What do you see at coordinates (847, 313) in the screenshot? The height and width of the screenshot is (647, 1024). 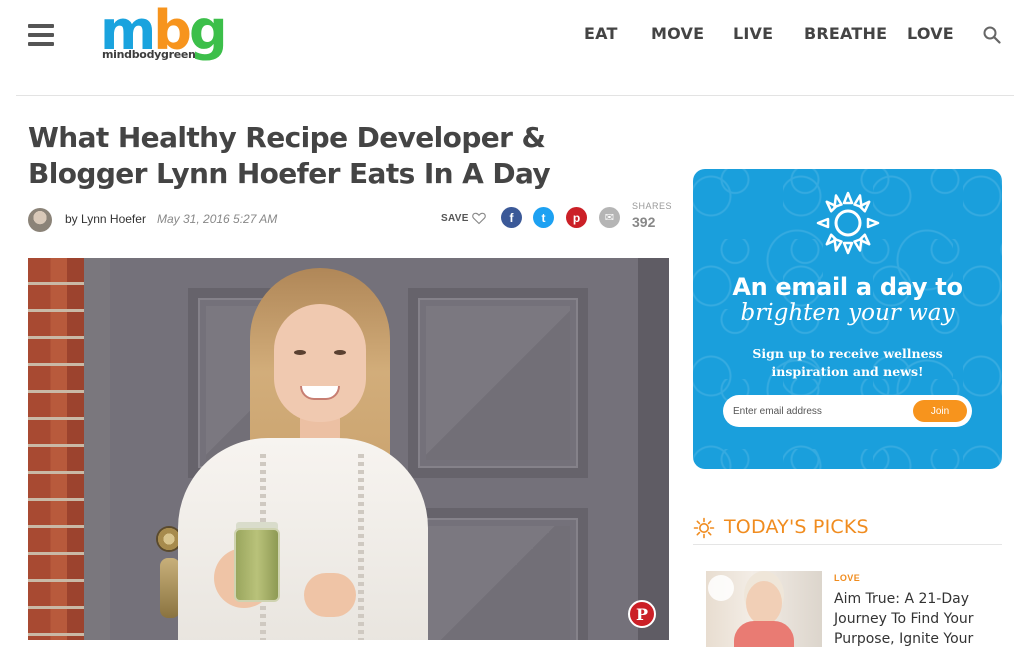 I see `newsletter-subhead: brighten your way` at bounding box center [847, 313].